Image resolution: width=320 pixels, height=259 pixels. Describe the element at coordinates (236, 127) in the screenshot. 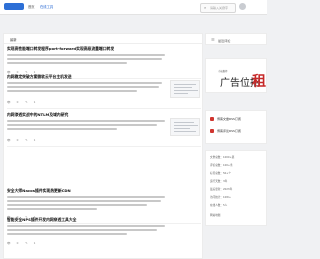

I see `rss-box: 博客文章RSS订阅 博客评论RSS订阅` at that location.